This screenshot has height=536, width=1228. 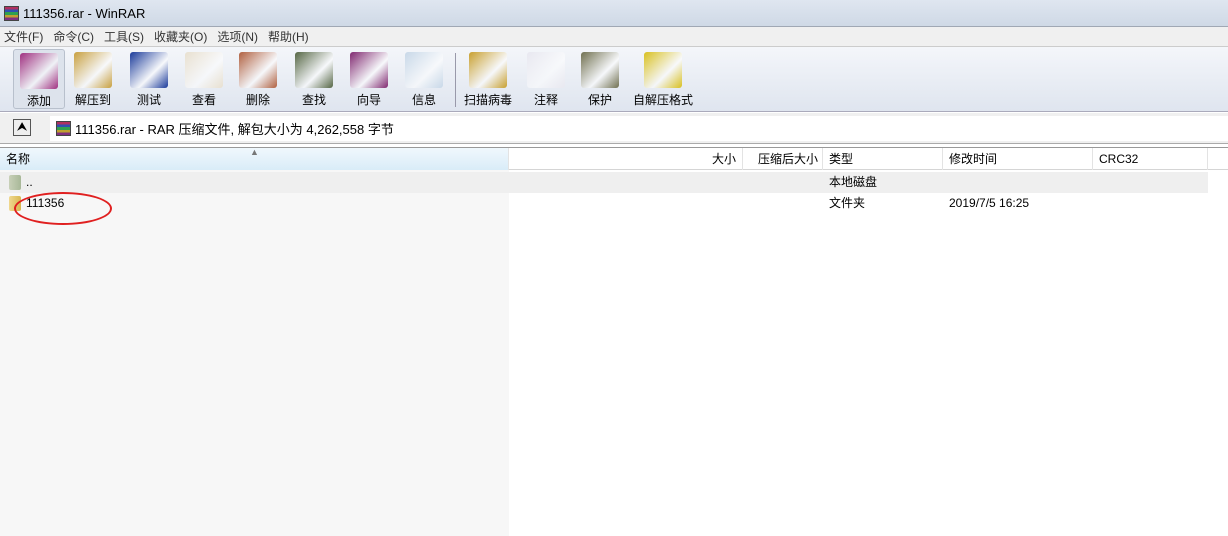 I want to click on row-modified: 2019/7/5 16:25, so click(x=989, y=203).